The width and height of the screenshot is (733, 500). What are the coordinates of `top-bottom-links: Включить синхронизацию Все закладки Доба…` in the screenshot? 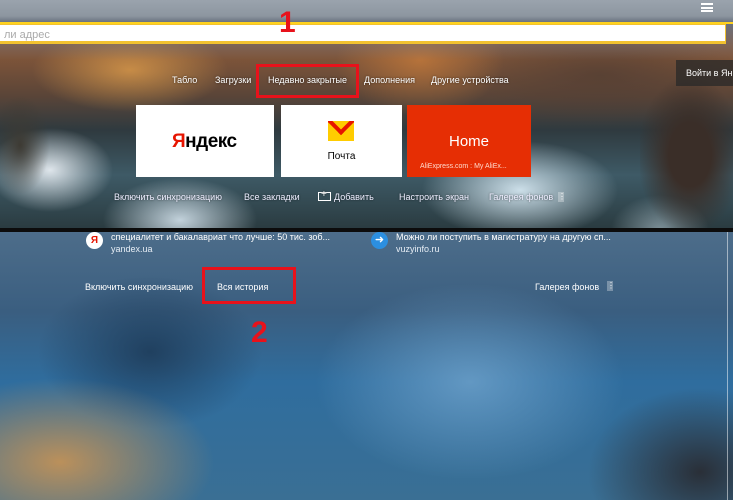 It's located at (366, 196).